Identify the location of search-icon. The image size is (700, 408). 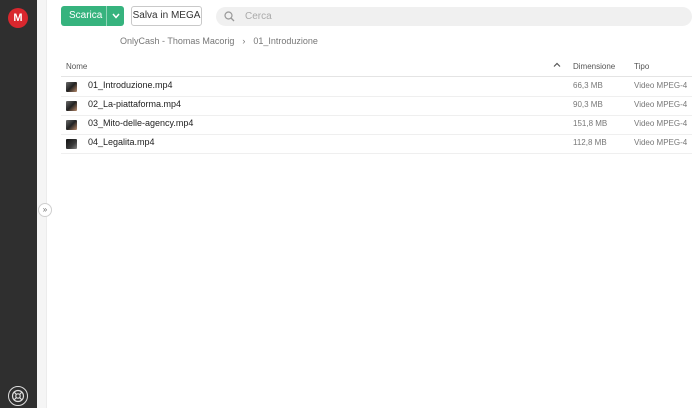
(229, 16).